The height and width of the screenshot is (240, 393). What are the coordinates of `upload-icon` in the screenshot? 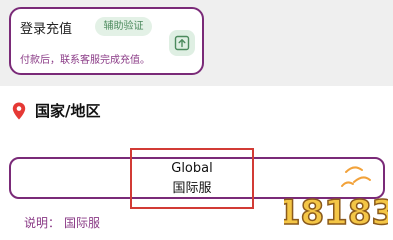 It's located at (182, 43).